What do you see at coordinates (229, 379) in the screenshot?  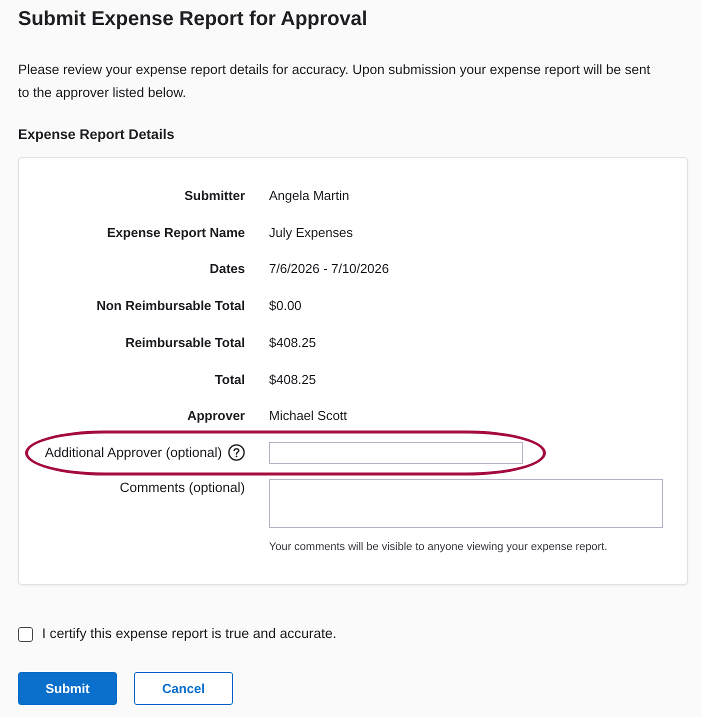 I see `field-label: Total` at bounding box center [229, 379].